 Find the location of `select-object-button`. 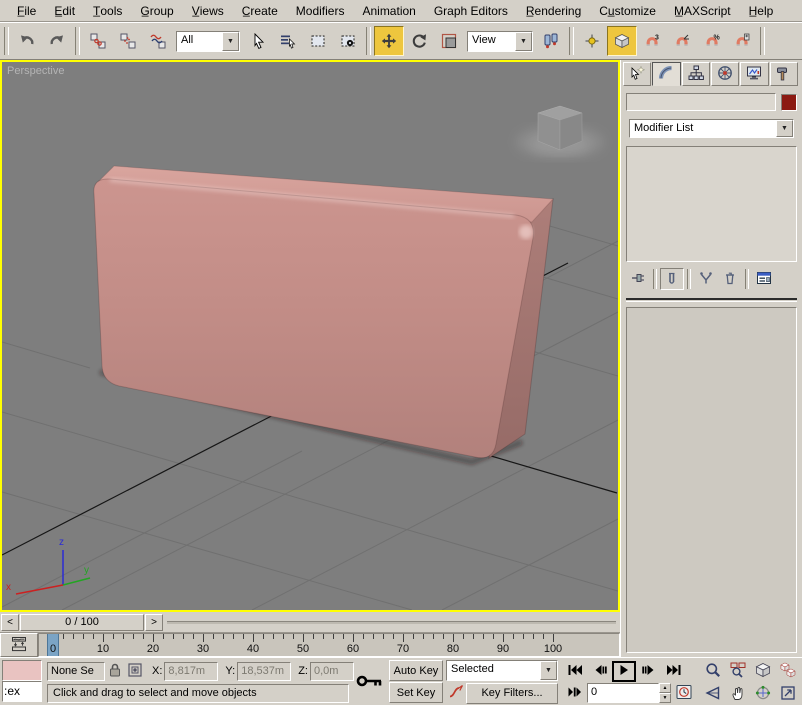

select-object-button is located at coordinates (258, 41).